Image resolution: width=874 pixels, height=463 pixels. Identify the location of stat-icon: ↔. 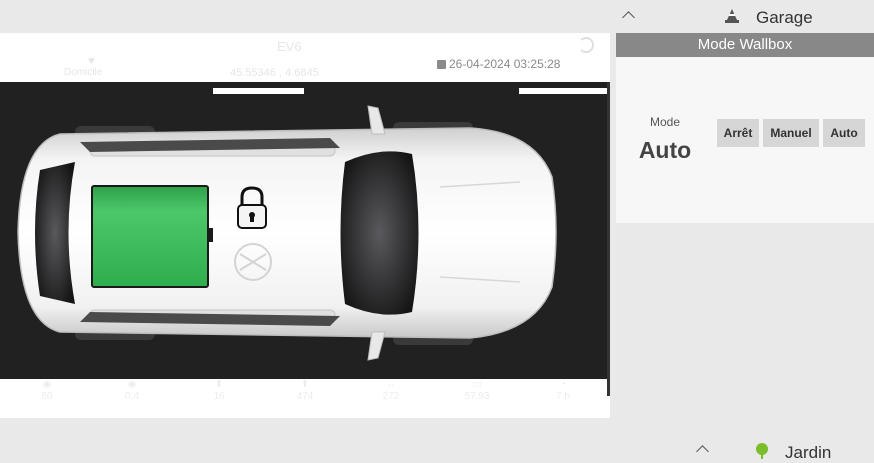
(391, 384).